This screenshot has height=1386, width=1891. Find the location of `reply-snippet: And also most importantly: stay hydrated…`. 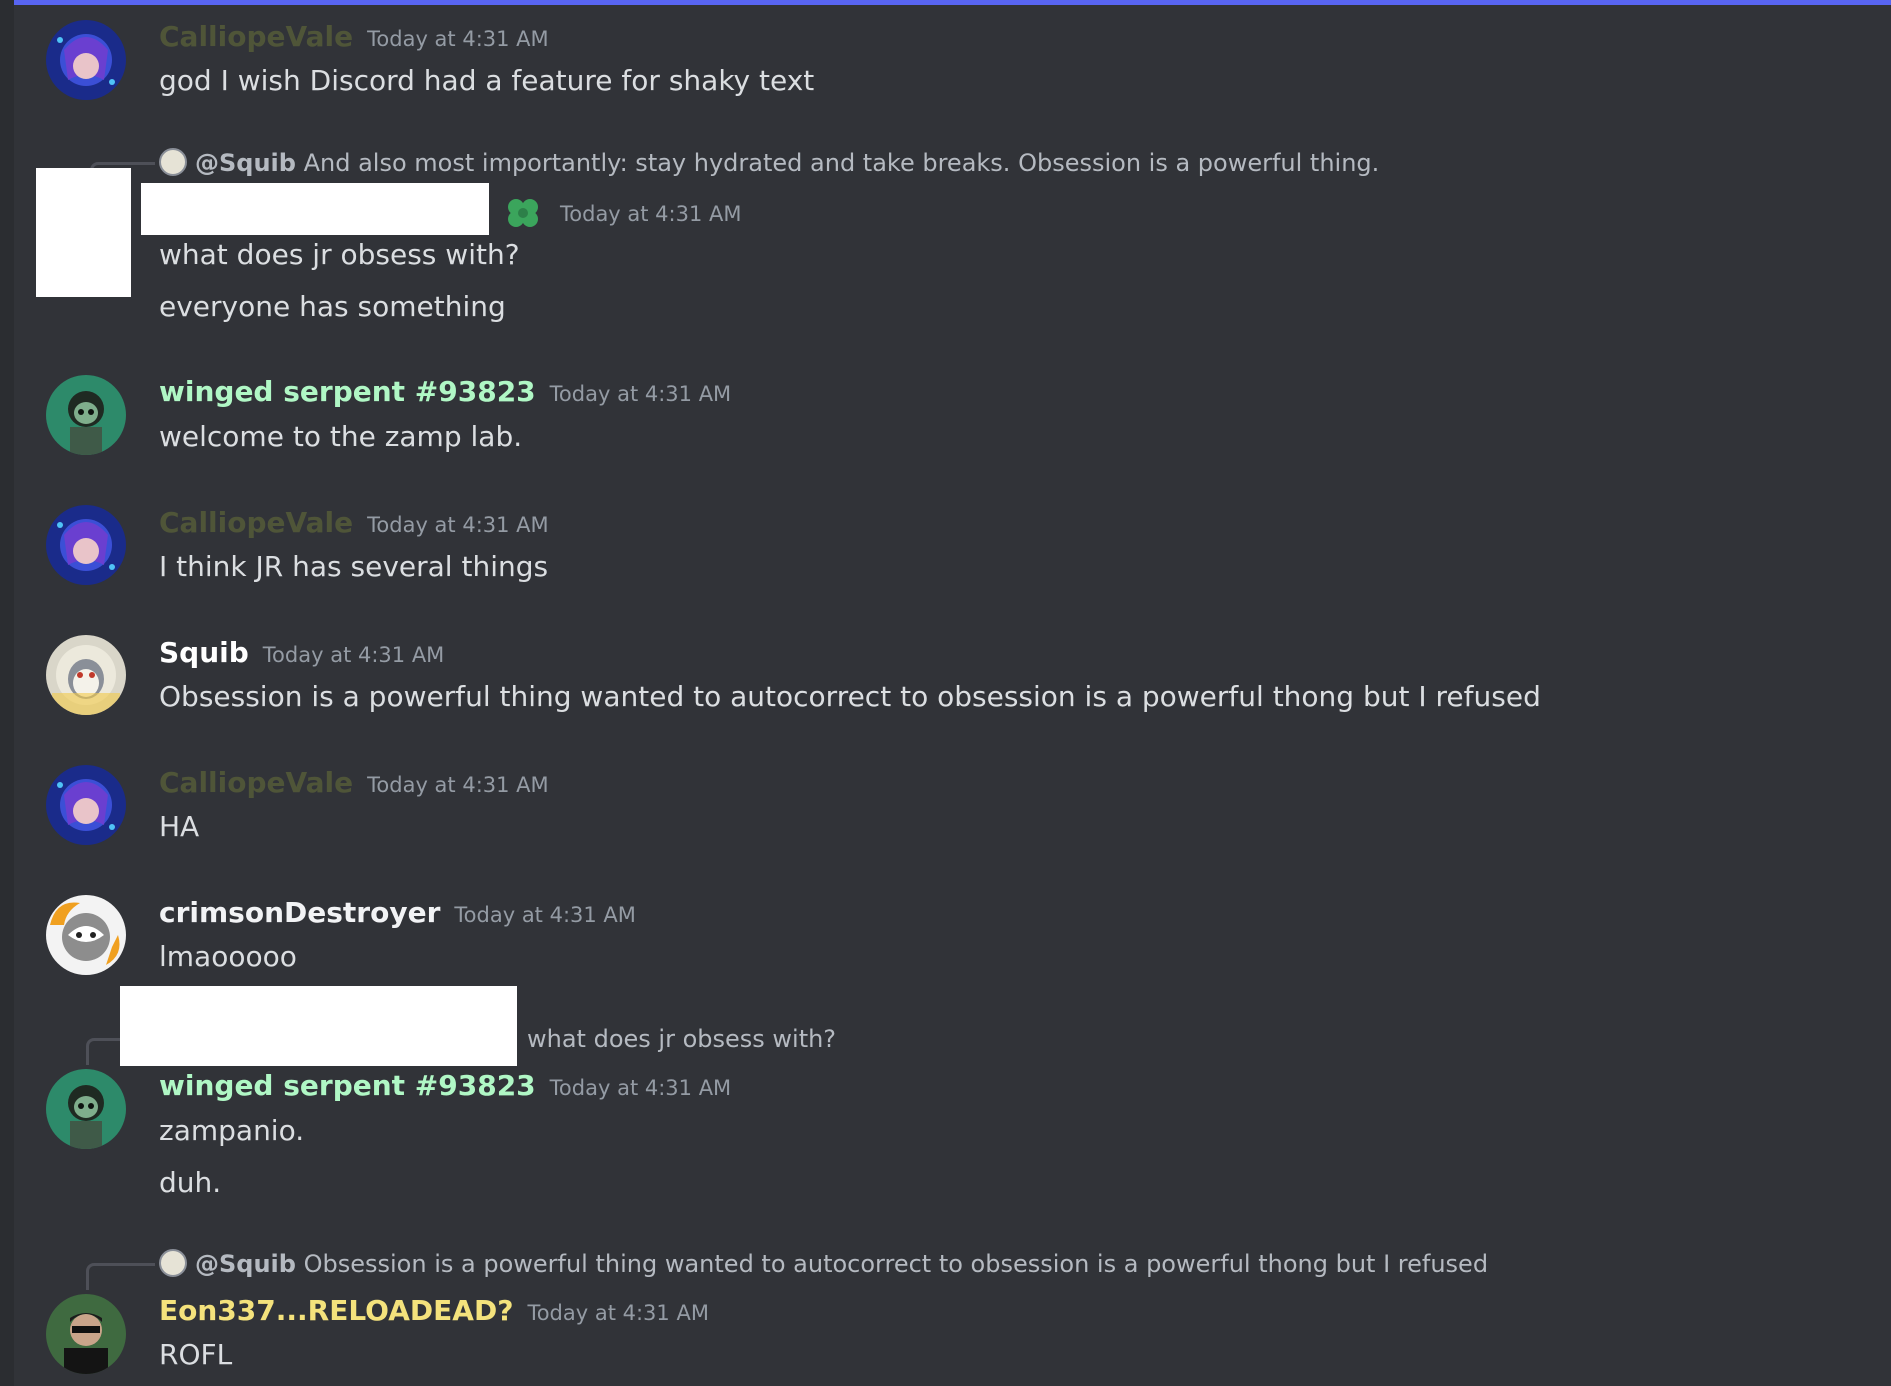

reply-snippet: And also most importantly: stay hydrated… is located at coordinates (841, 163).